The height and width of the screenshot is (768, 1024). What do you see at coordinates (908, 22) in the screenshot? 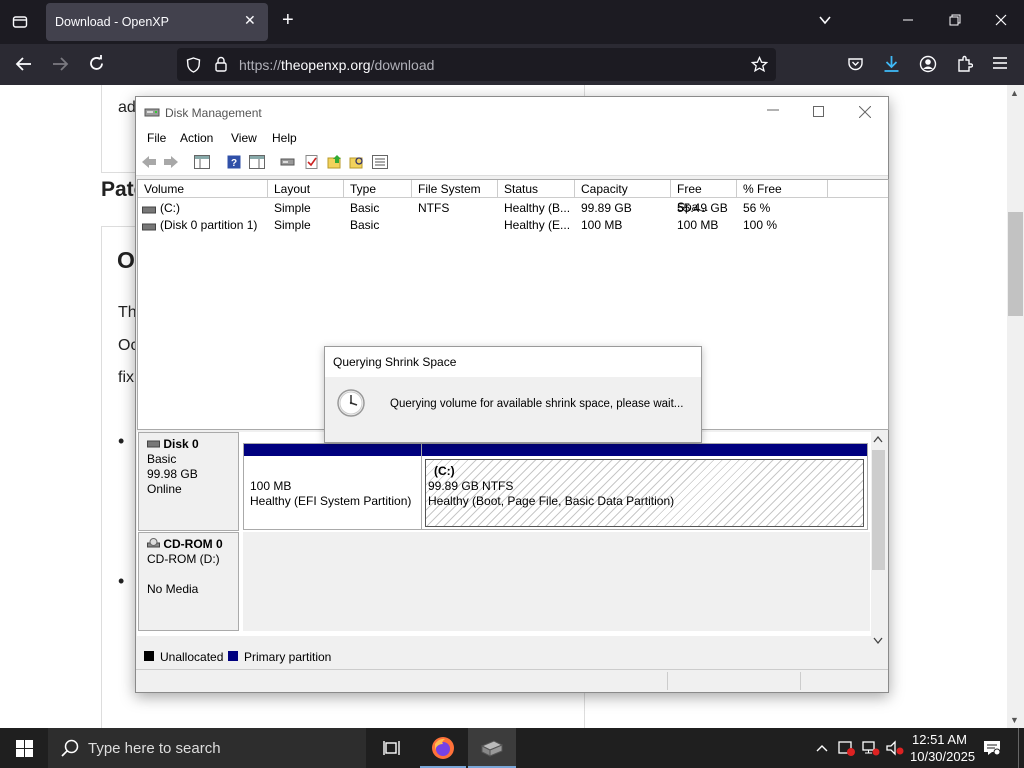
I see `minimize-window-icon` at bounding box center [908, 22].